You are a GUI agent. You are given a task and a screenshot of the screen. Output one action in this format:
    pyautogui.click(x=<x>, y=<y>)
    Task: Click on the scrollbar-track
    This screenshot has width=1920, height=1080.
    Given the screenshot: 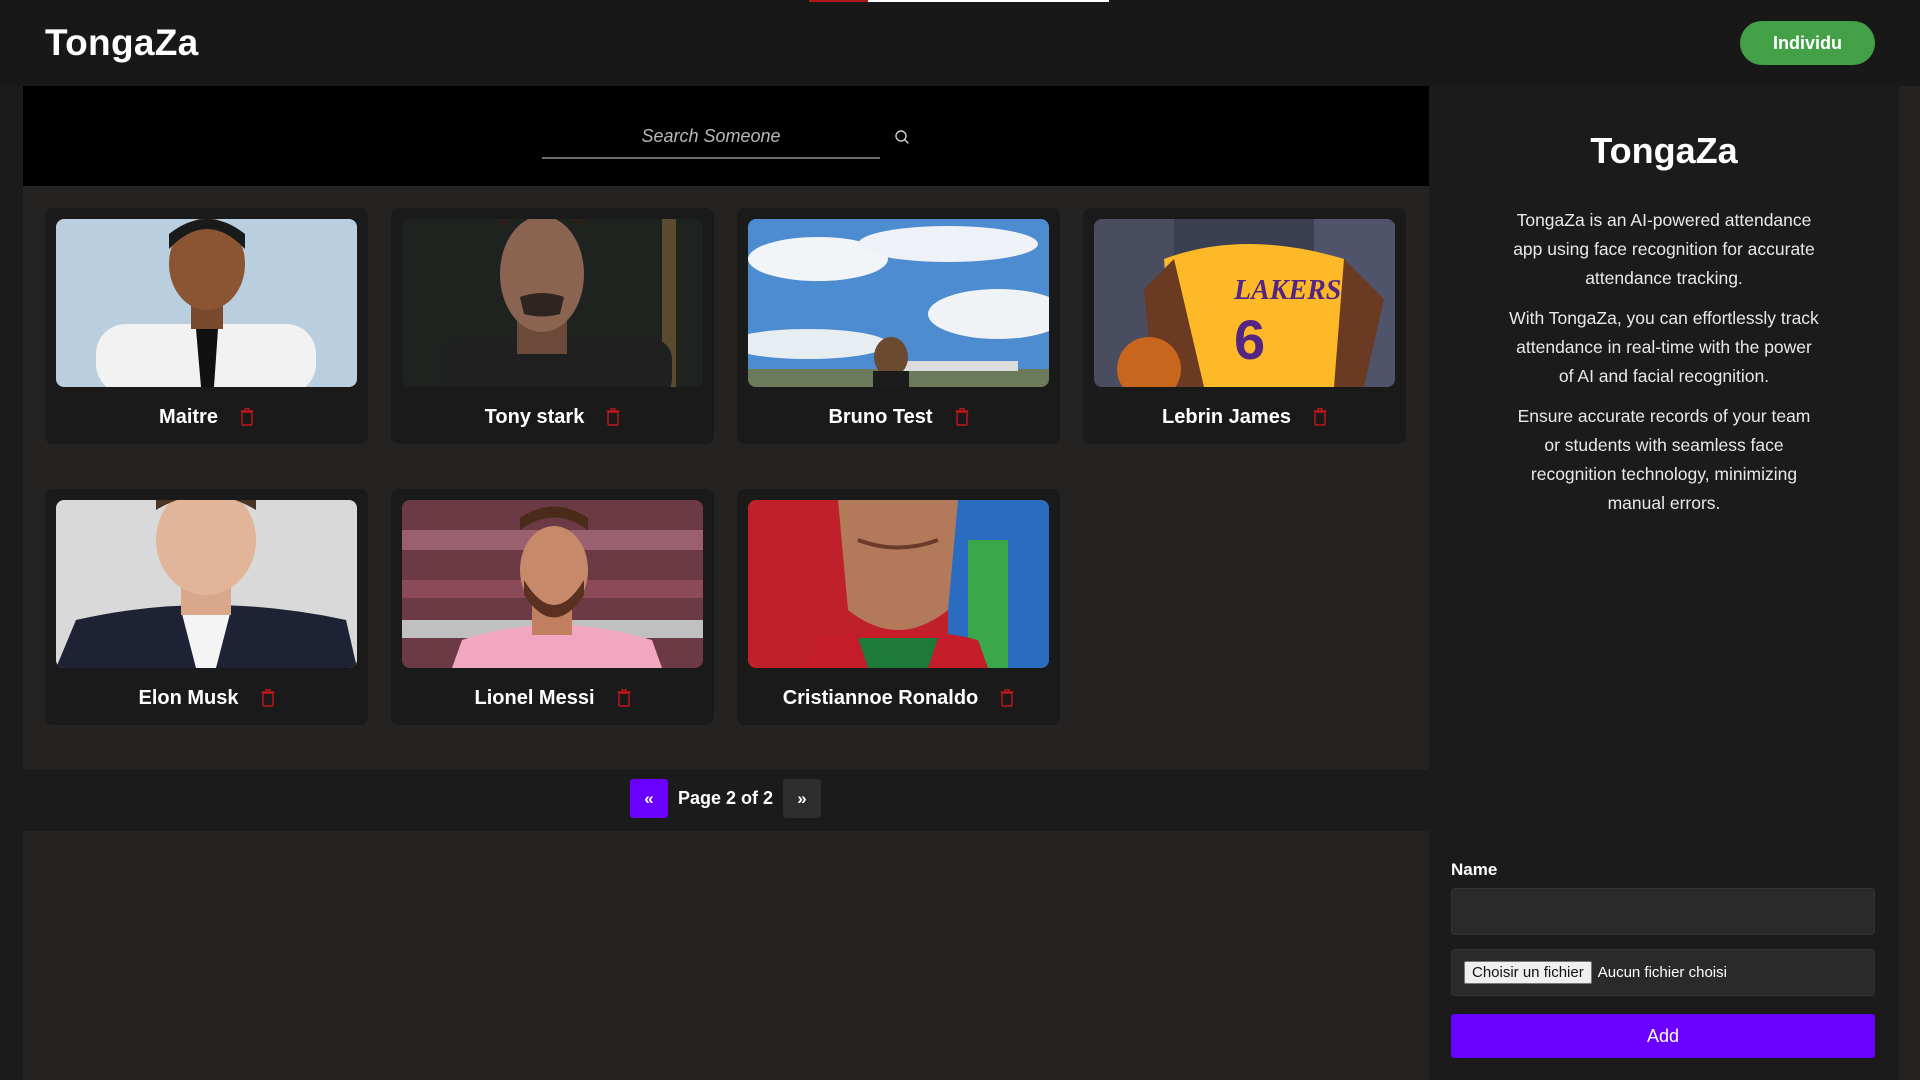 What is the action you would take?
    pyautogui.click(x=1909, y=583)
    